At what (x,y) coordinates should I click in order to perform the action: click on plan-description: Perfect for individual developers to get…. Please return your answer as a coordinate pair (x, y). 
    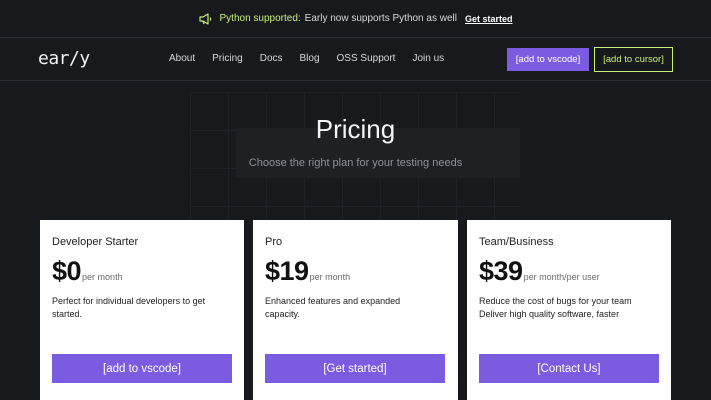
    Looking at the image, I should click on (129, 307).